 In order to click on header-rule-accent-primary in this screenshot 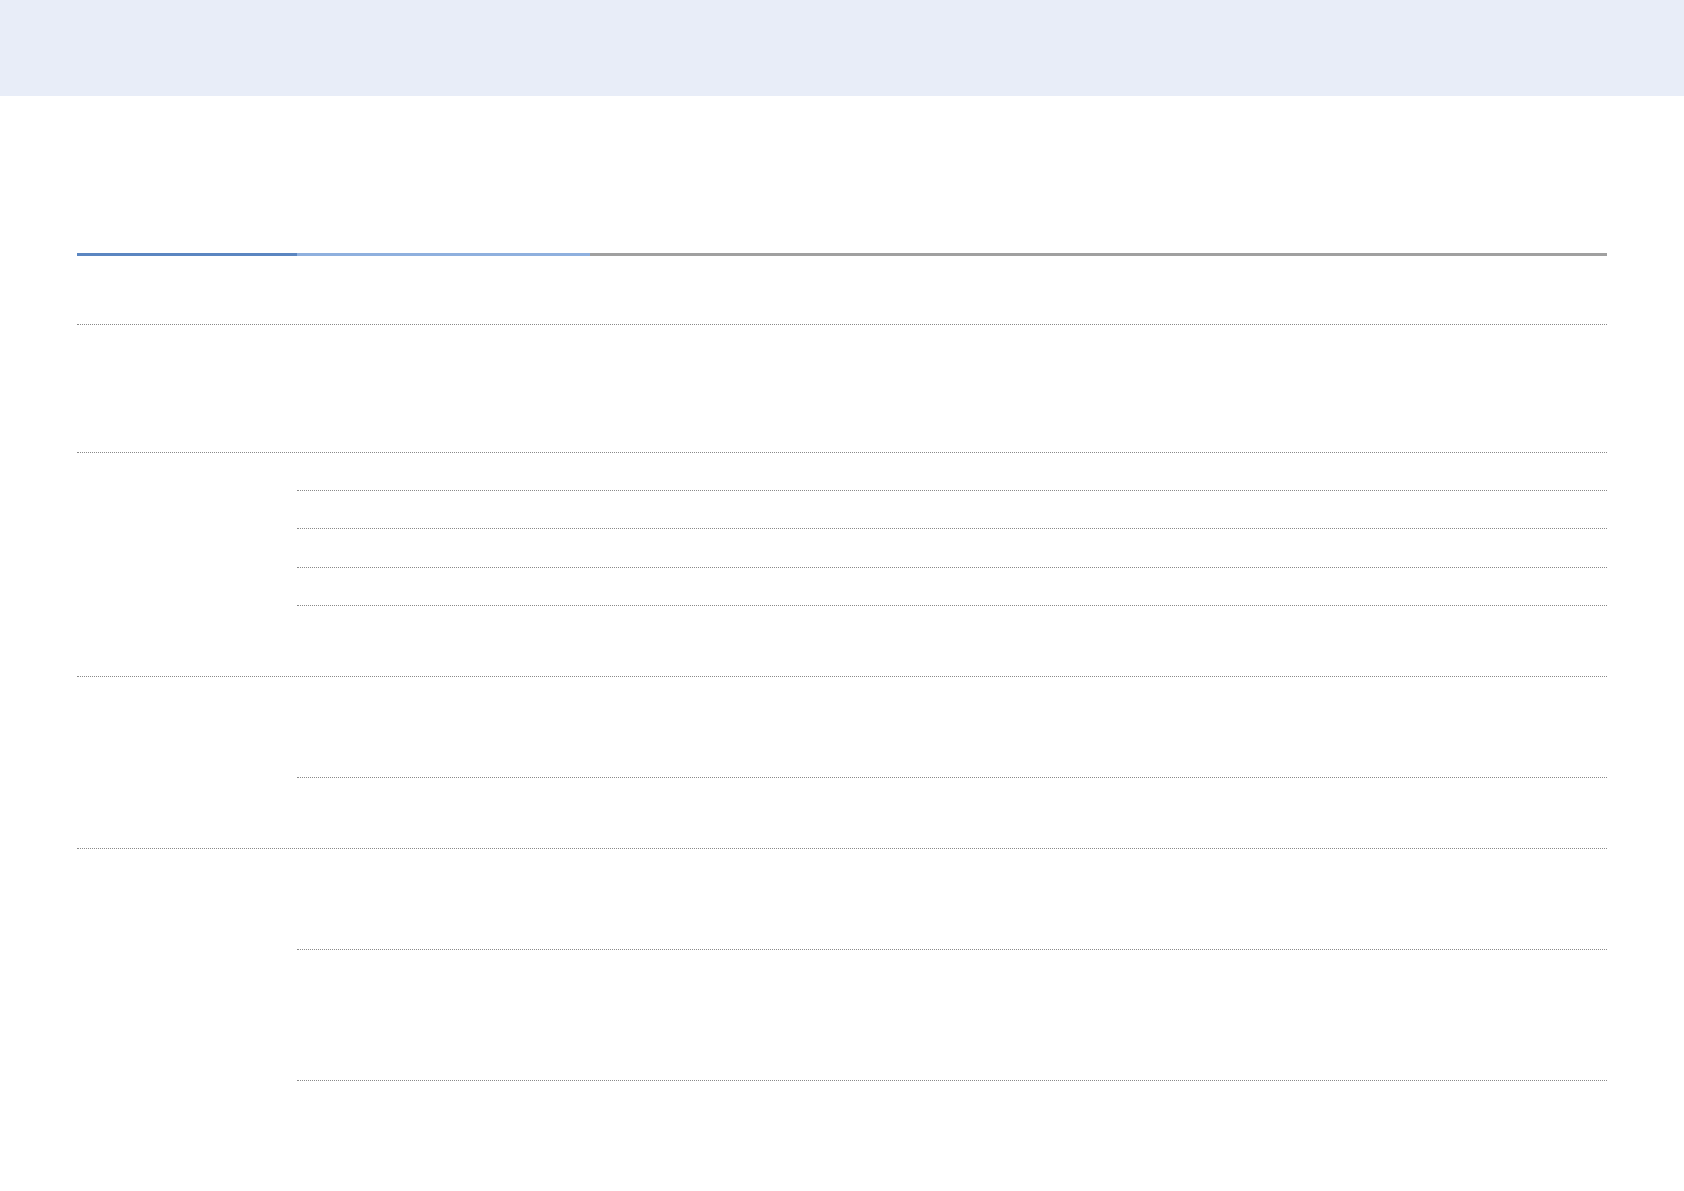, I will do `click(187, 254)`.